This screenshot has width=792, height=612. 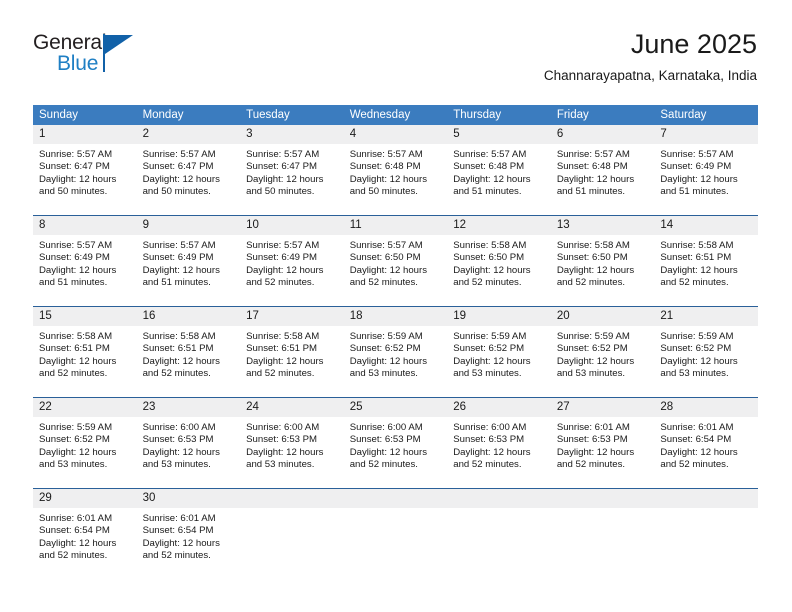 I want to click on day-number: 25, so click(x=395, y=407).